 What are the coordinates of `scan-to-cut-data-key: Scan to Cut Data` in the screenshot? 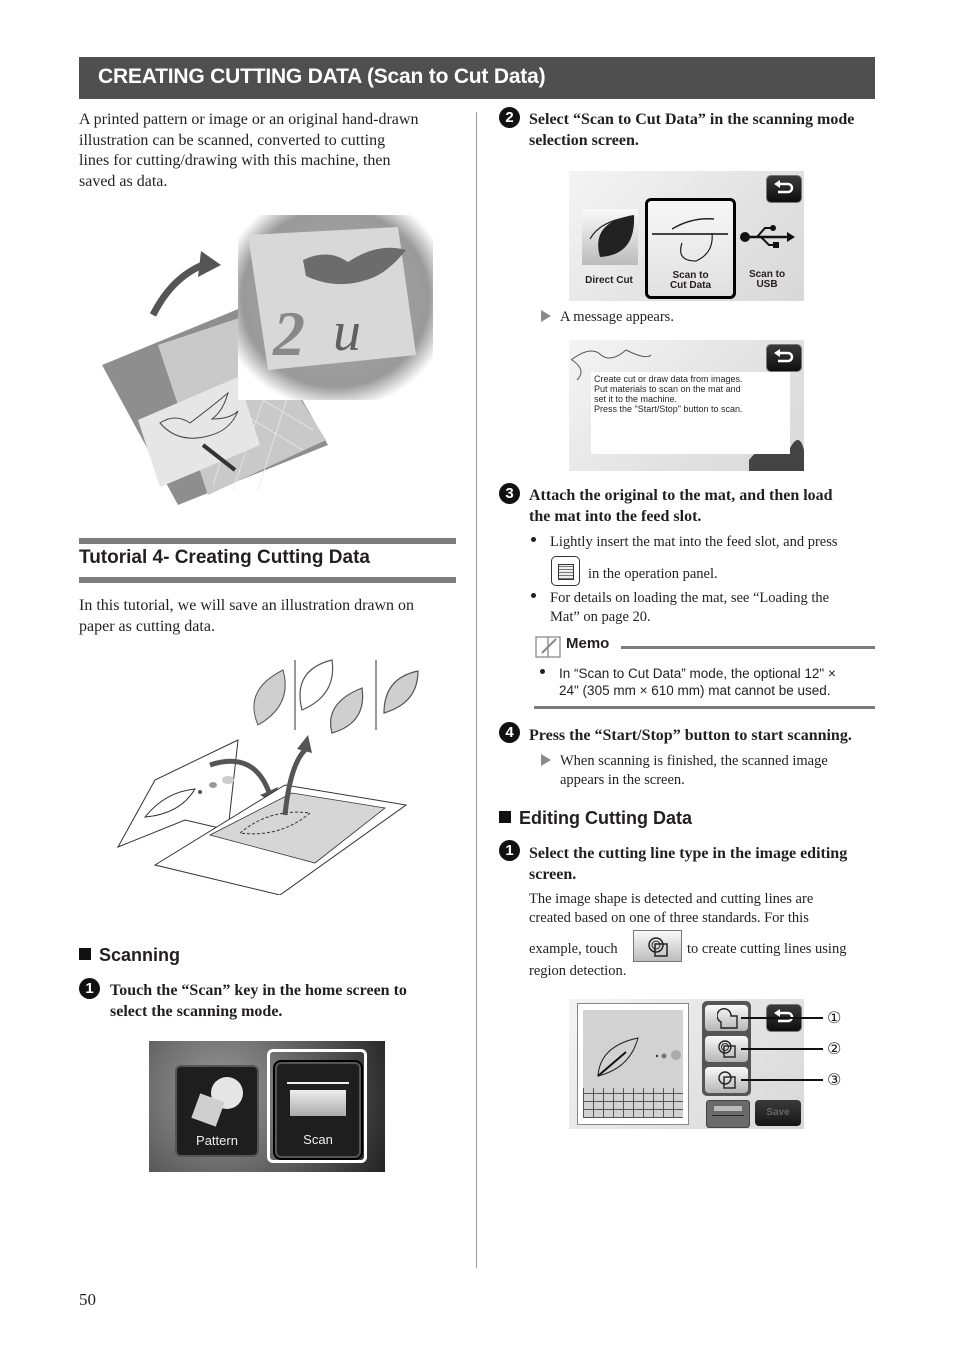 It's located at (690, 248).